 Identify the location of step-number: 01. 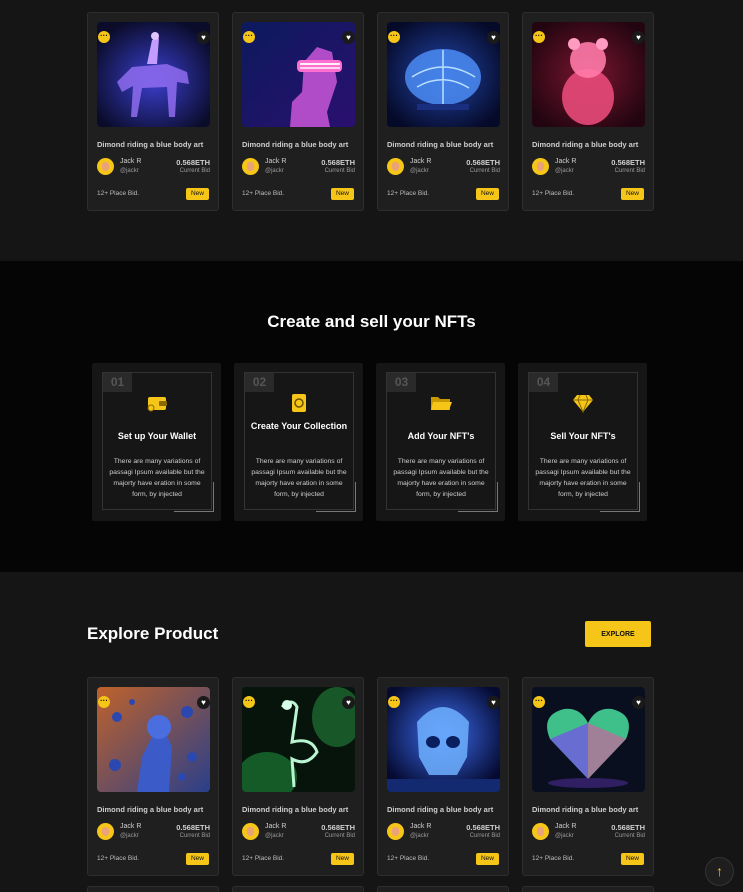
(117, 382).